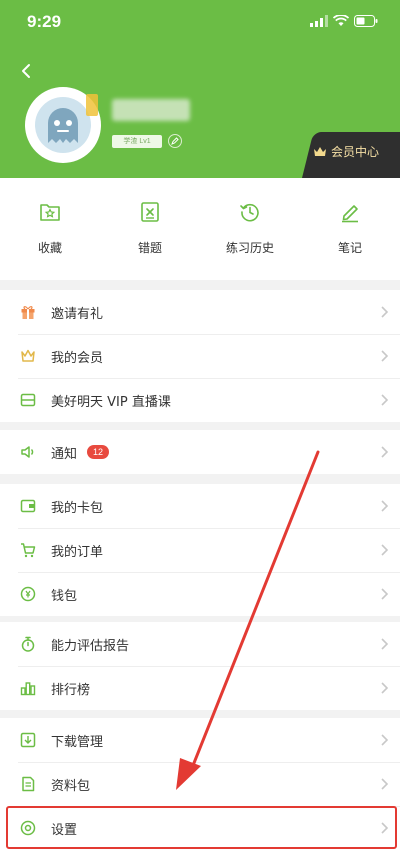 This screenshot has width=400, height=849. I want to click on level-badge: 学渣 Lv1, so click(137, 141).